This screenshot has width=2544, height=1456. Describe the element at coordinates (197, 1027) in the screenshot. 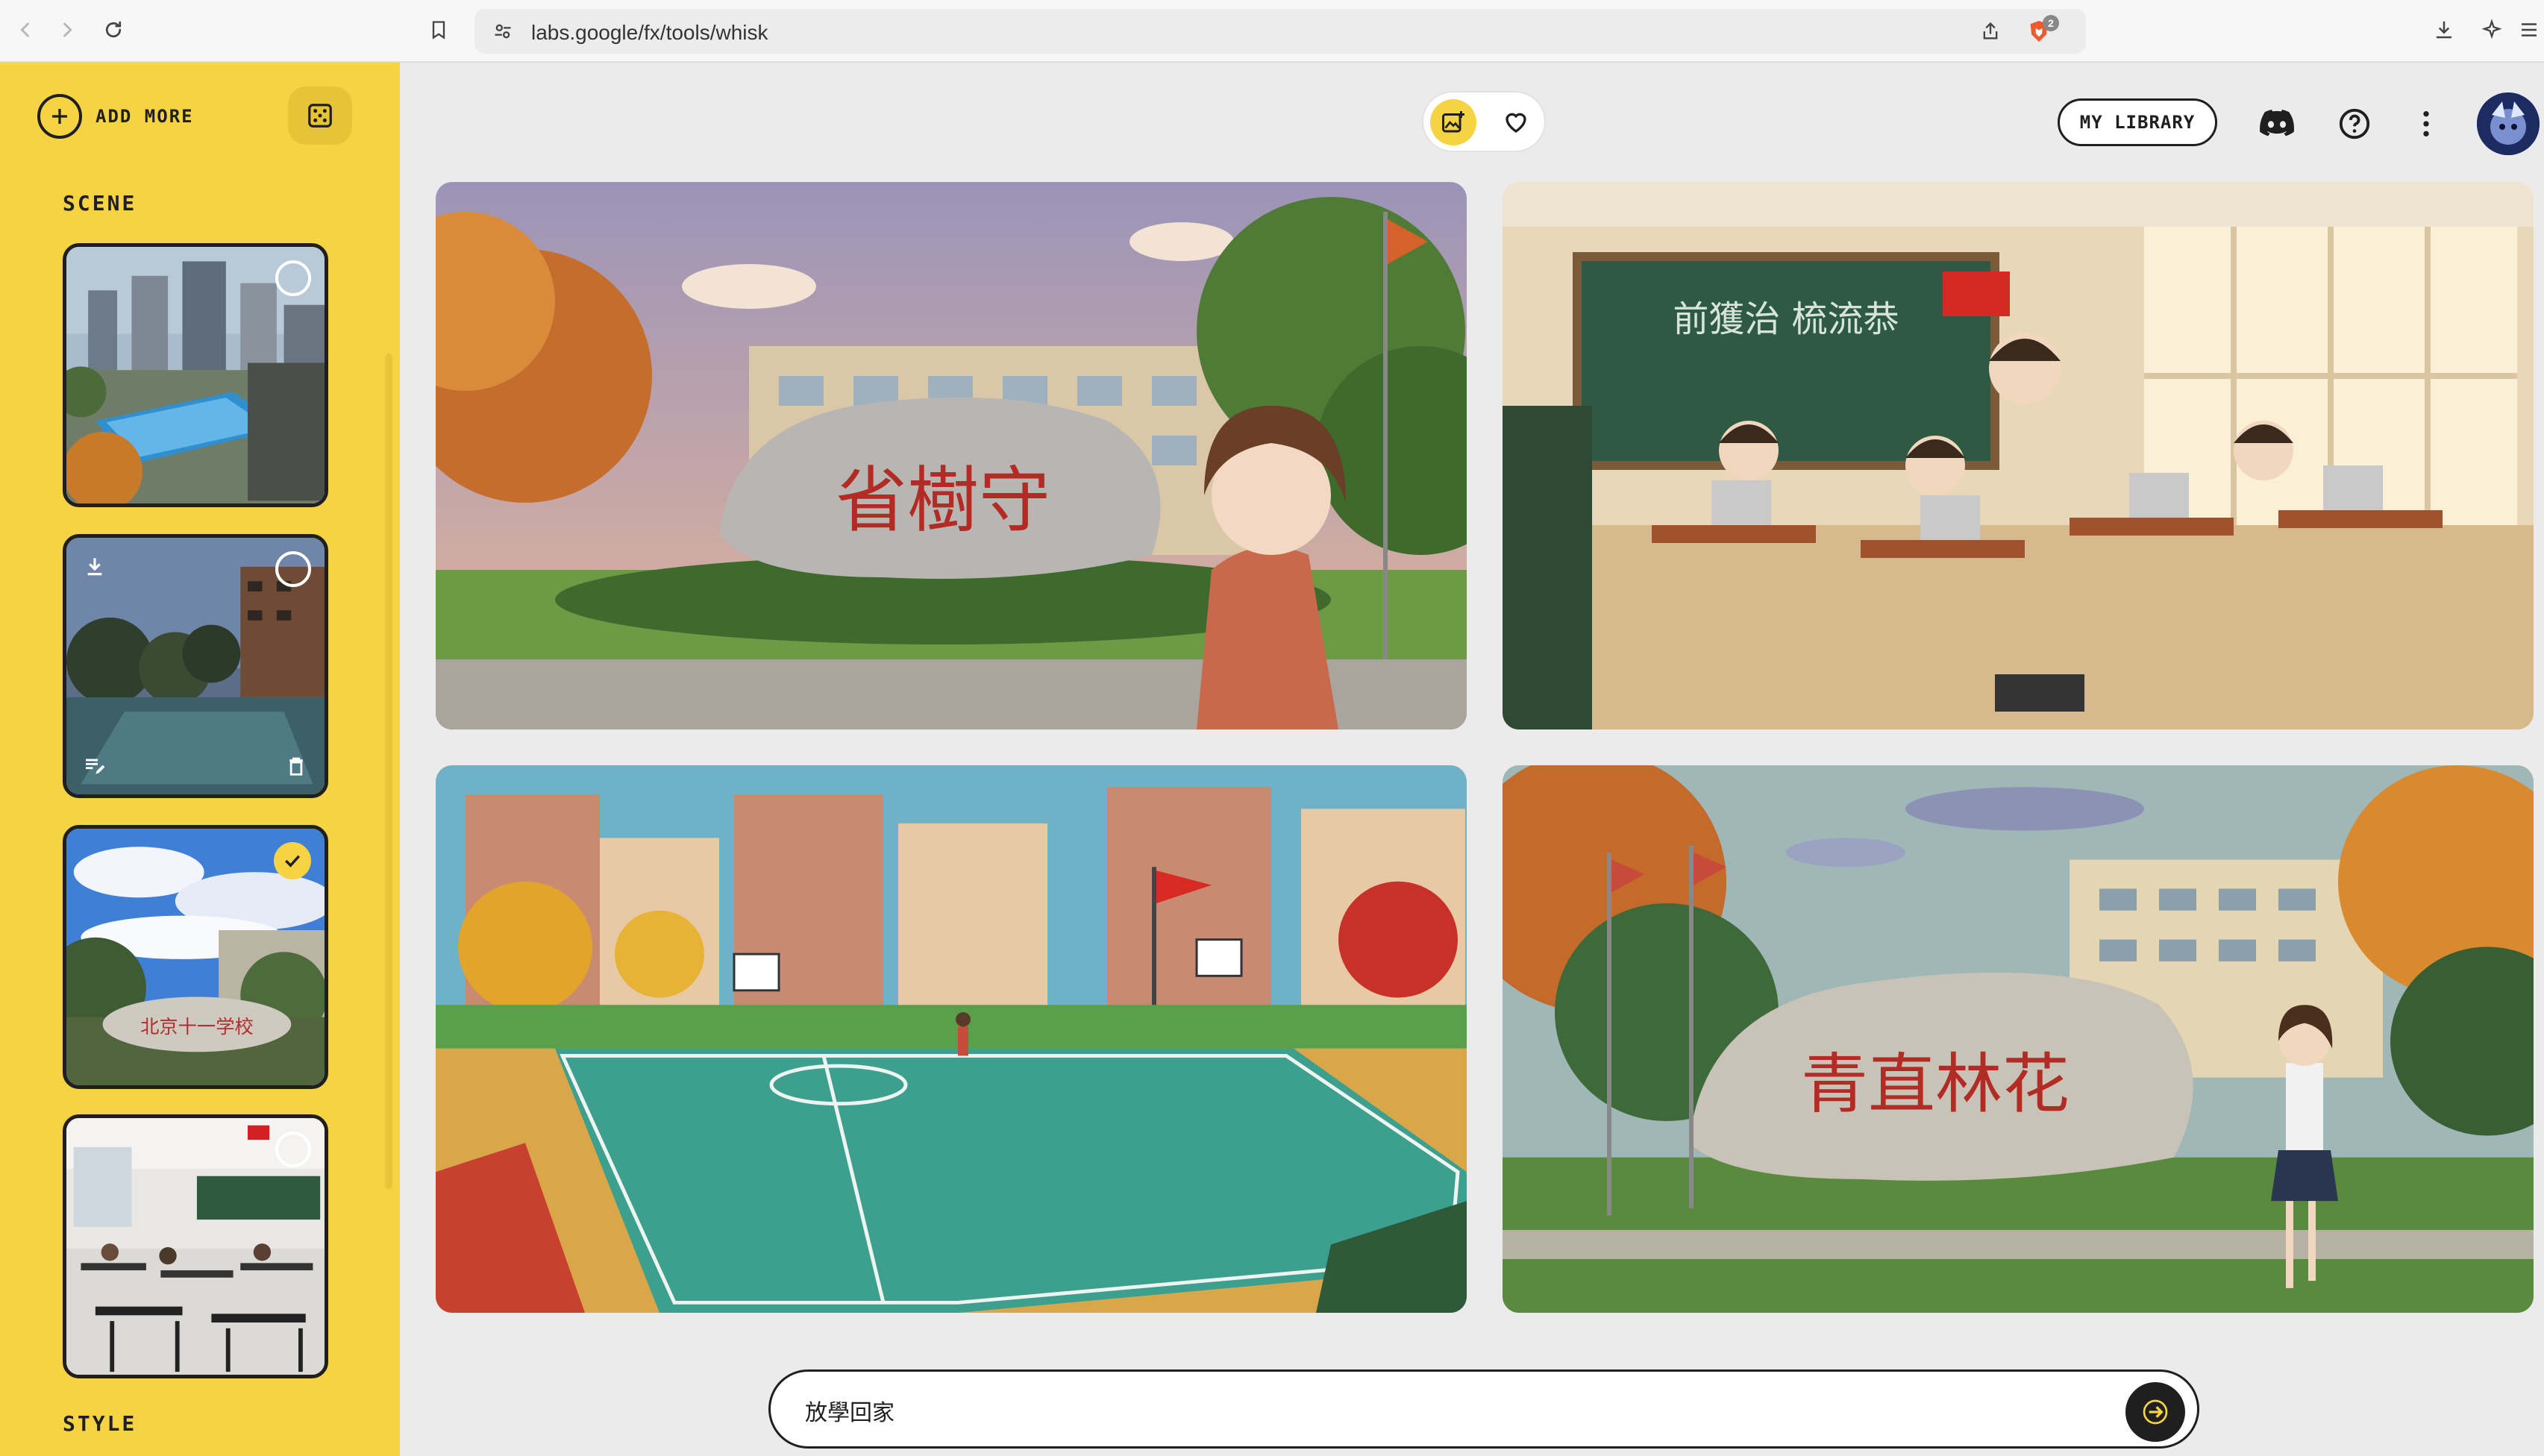

I see `stone-inscription: 北京十一学校` at that location.